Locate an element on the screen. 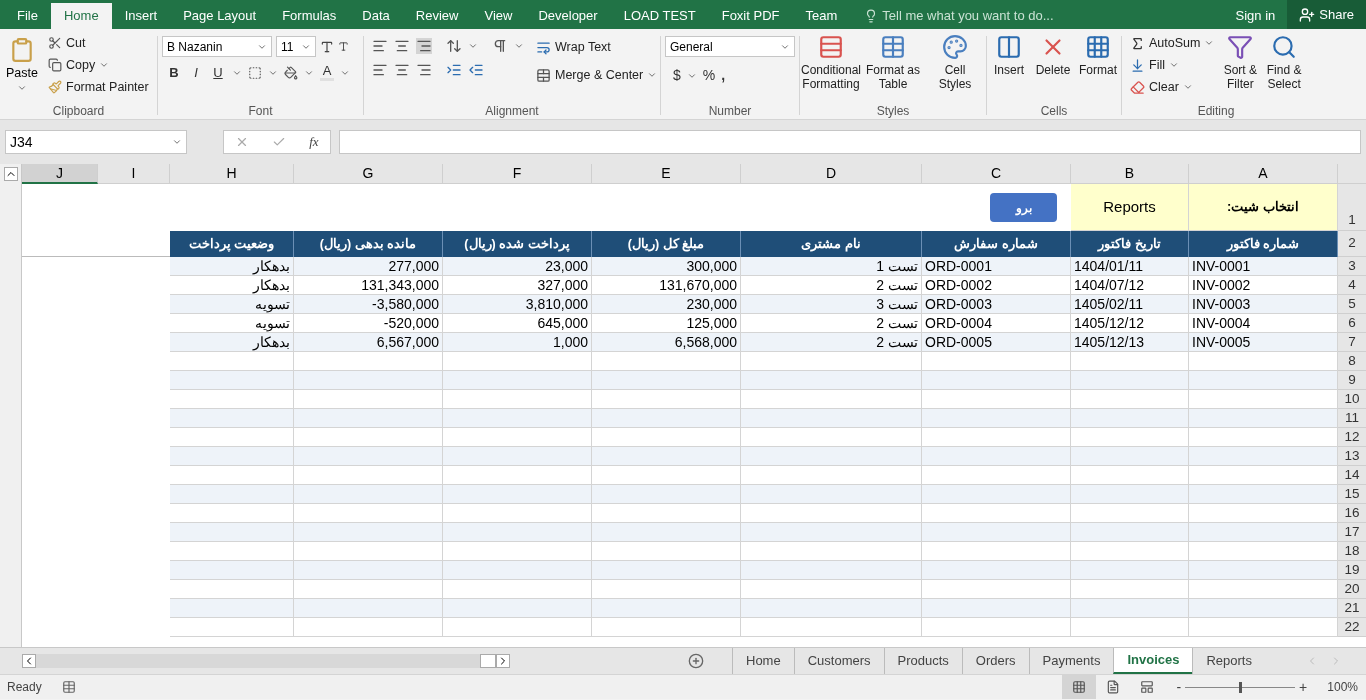 The width and height of the screenshot is (1366, 700). bottom-align-icon is located at coordinates (424, 46).